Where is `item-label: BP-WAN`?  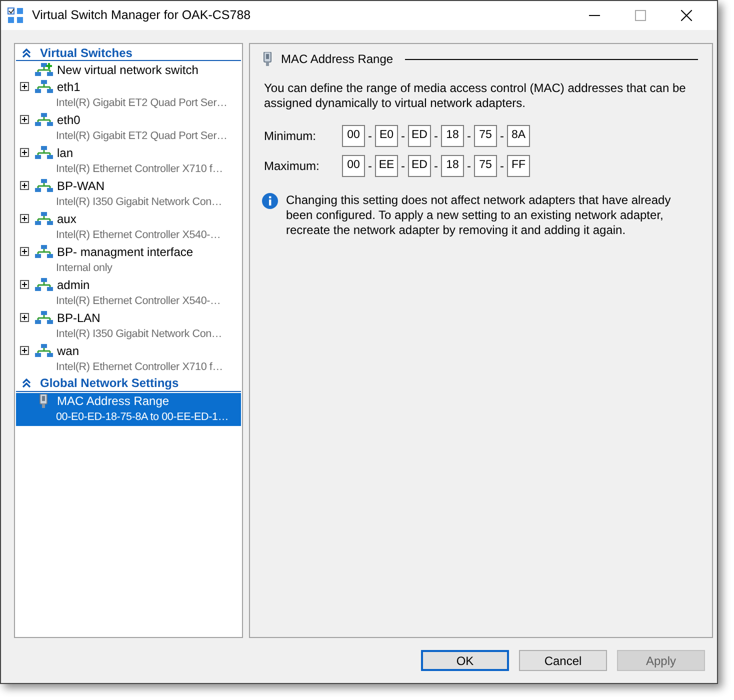 item-label: BP-WAN is located at coordinates (81, 186).